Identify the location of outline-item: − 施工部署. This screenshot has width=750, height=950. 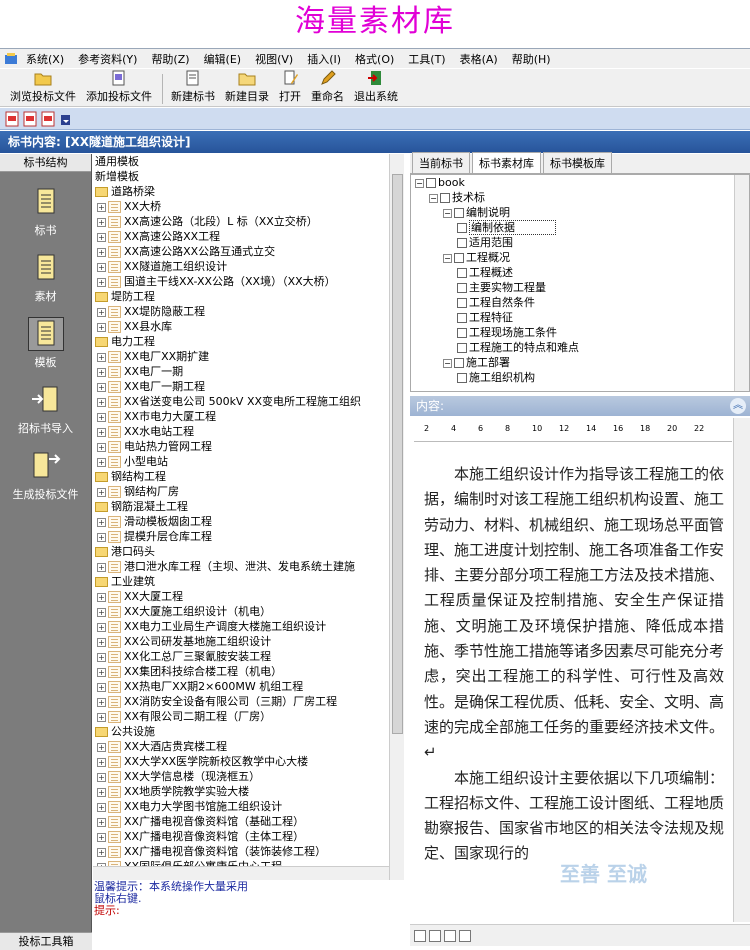
(580, 362).